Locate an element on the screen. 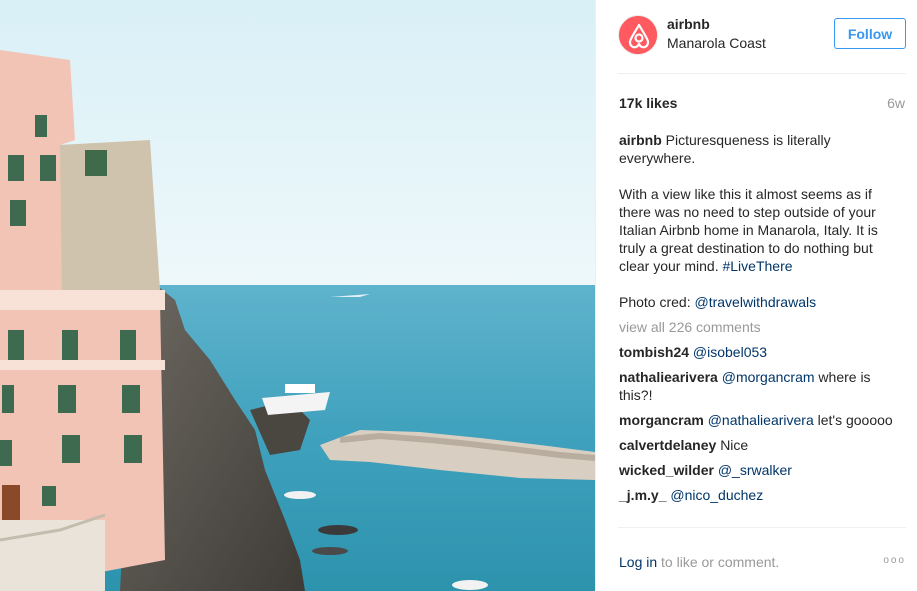 Image resolution: width=917 pixels, height=591 pixels. post-footer: Log in to like or comment. ooo is located at coordinates (756, 559).